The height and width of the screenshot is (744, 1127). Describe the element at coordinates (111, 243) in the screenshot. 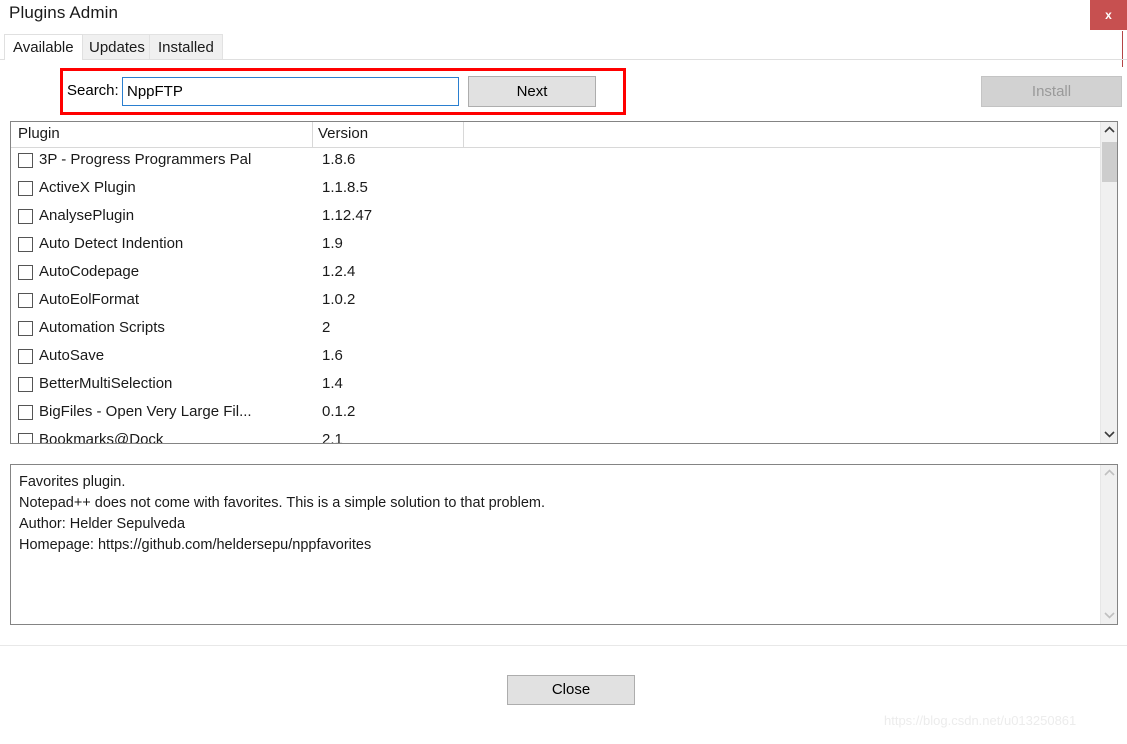

I see `plugin-name: Auto Detect Indention` at that location.